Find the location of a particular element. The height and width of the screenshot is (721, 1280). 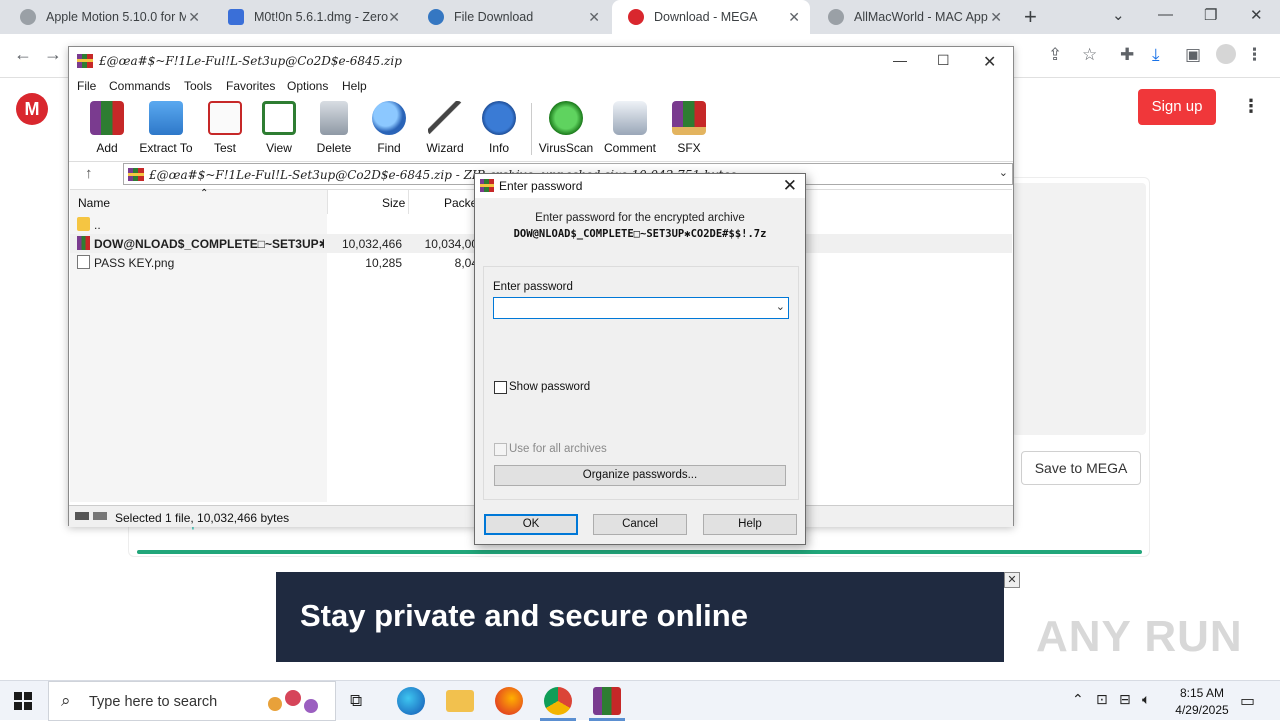

use-all-archives-checkbox is located at coordinates (500, 449).